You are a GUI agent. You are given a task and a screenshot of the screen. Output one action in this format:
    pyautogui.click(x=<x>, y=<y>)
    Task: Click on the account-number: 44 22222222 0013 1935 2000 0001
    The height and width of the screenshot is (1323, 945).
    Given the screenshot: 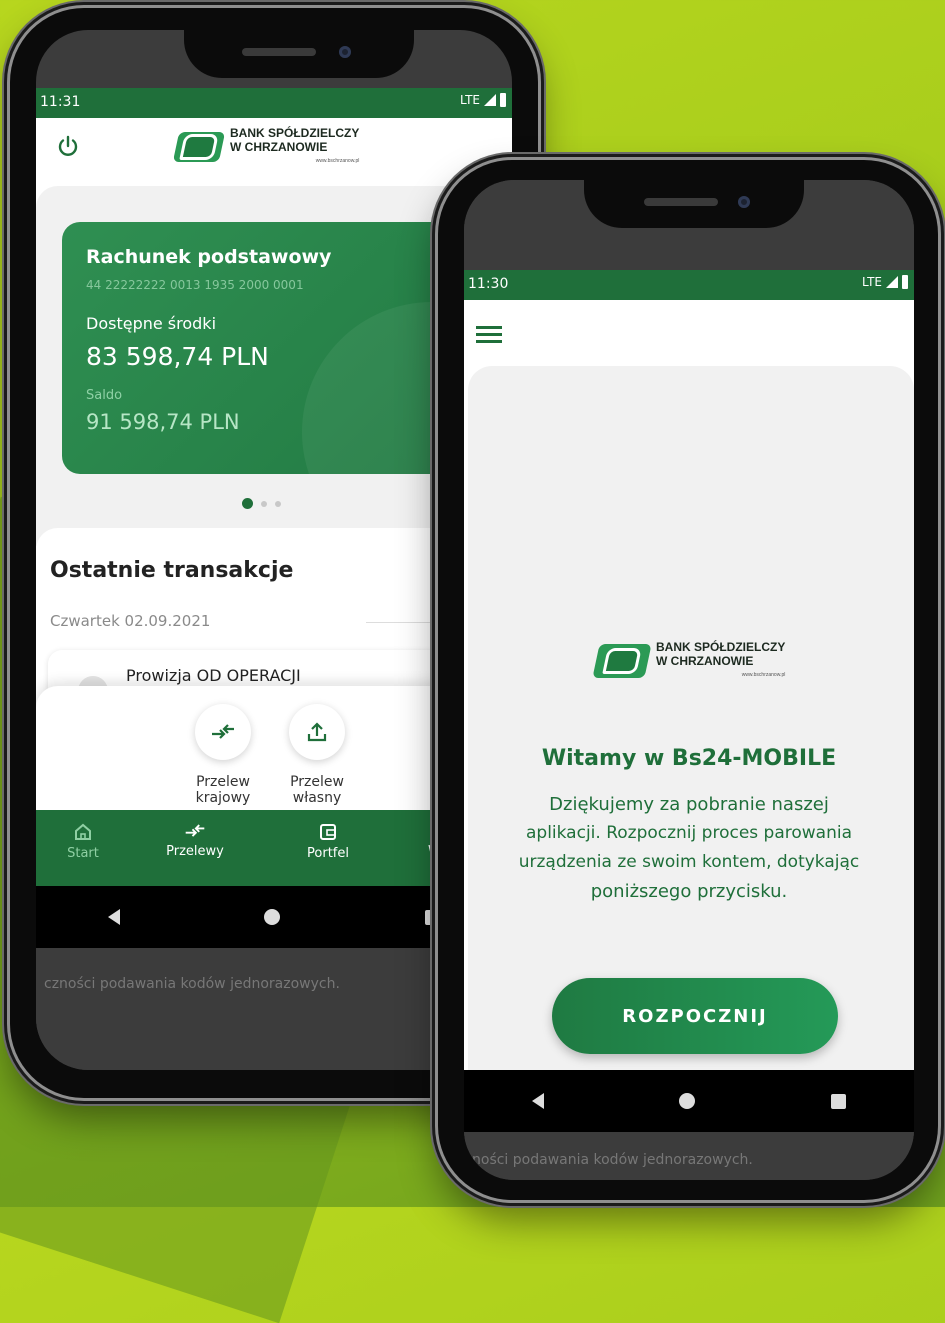 What is the action you would take?
    pyautogui.click(x=195, y=285)
    